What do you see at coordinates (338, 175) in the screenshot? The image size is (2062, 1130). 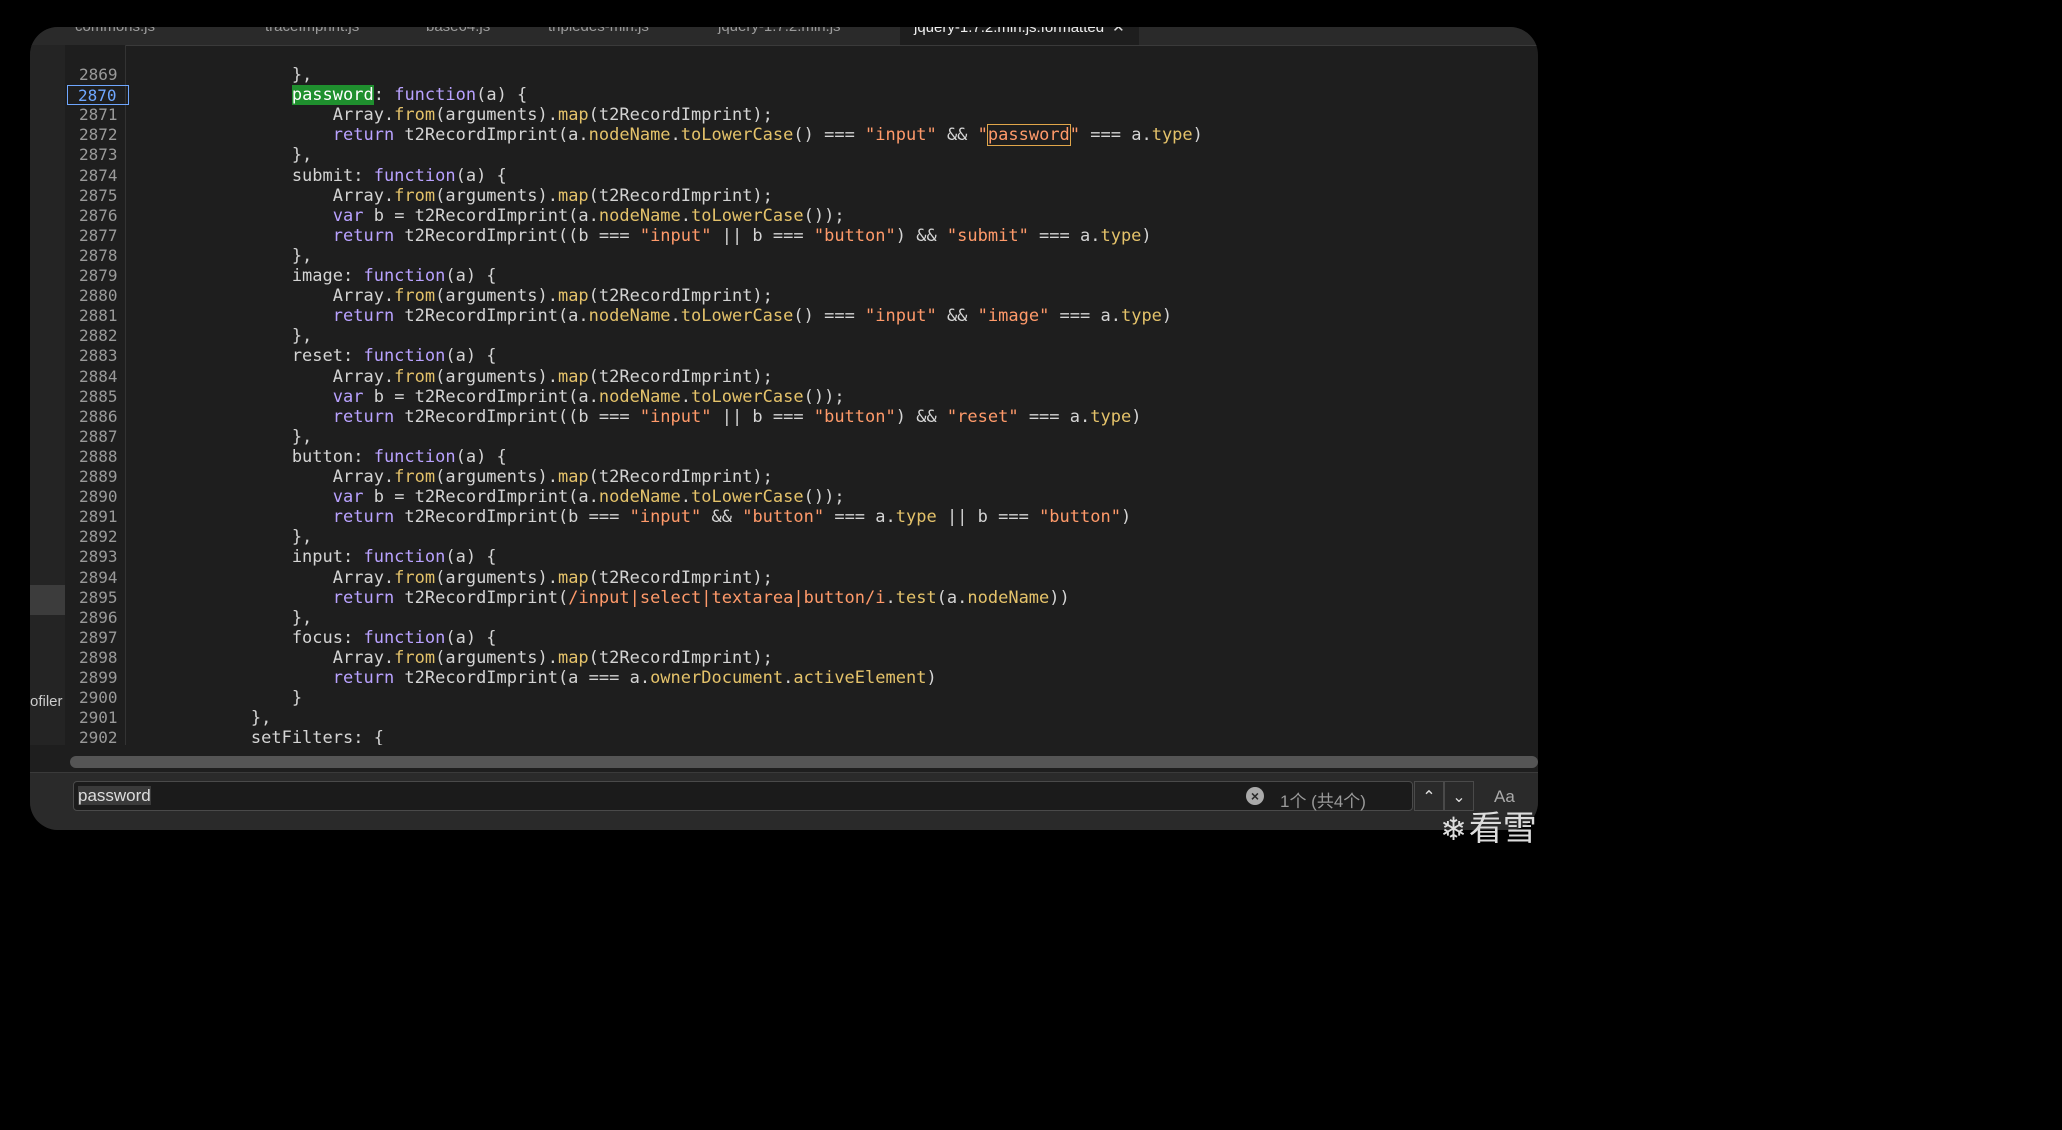 I see `code-text: submit: function(a) {` at bounding box center [338, 175].